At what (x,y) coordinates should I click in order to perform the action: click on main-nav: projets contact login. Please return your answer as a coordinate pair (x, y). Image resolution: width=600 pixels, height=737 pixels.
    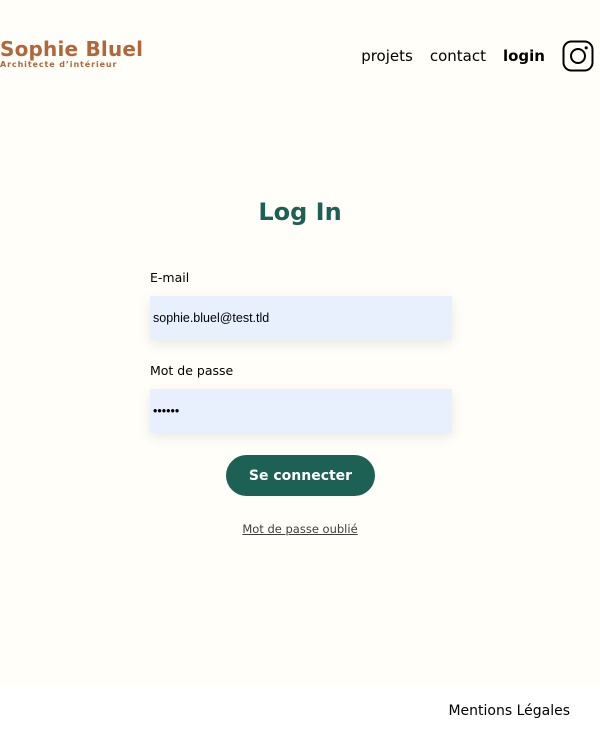
    Looking at the image, I should click on (477, 56).